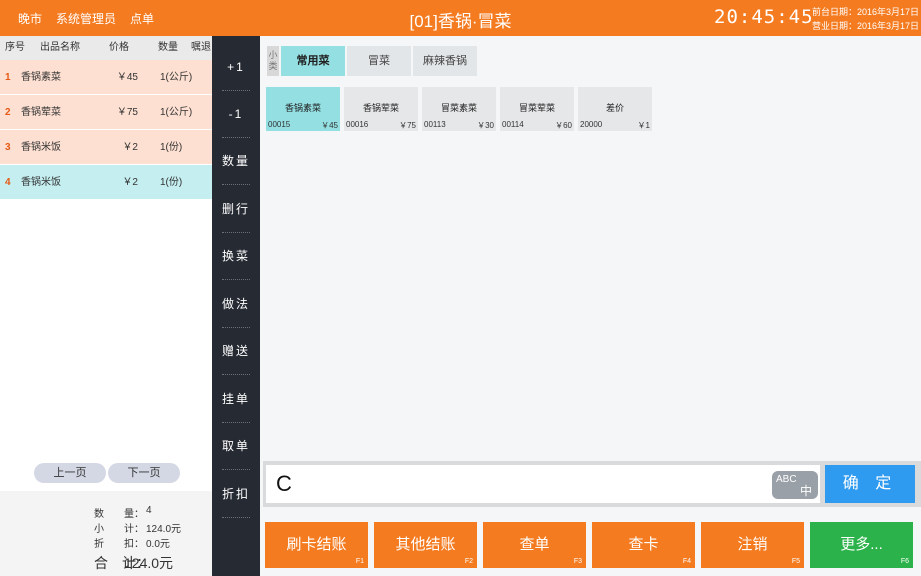 The width and height of the screenshot is (921, 576). I want to click on date-info: 前台日期：2016年3月17日 营业日期：2016年3月17日, so click(865, 19).